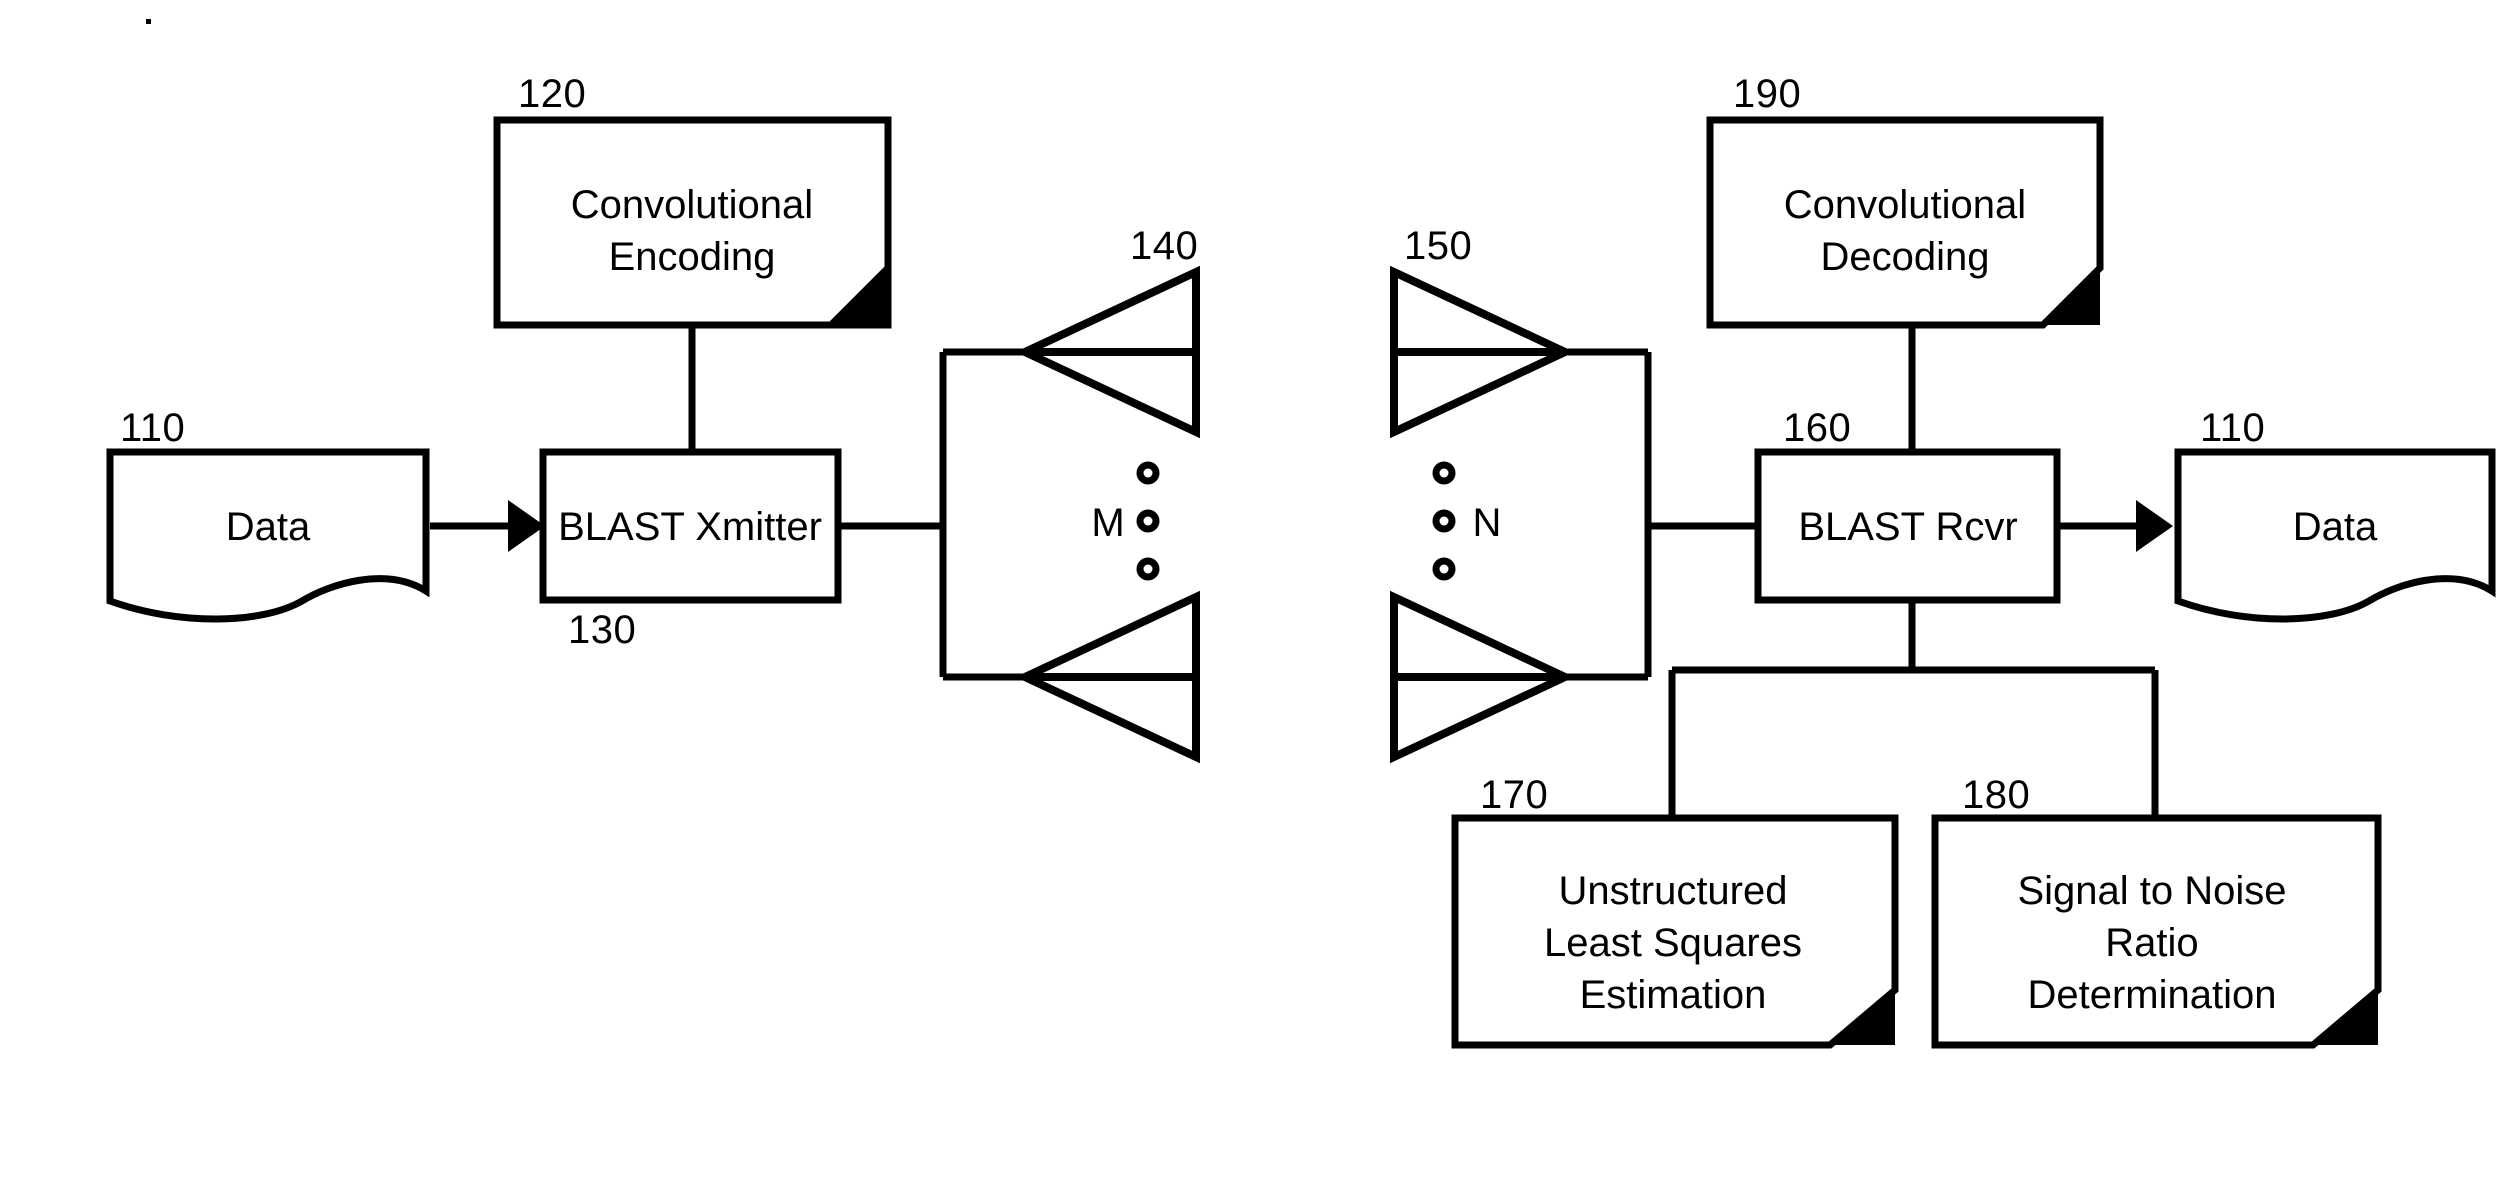 This screenshot has width=2505, height=1194. Describe the element at coordinates (2154, 526) in the screenshot. I see `arrow-head-rcvr-to-data-out` at that location.